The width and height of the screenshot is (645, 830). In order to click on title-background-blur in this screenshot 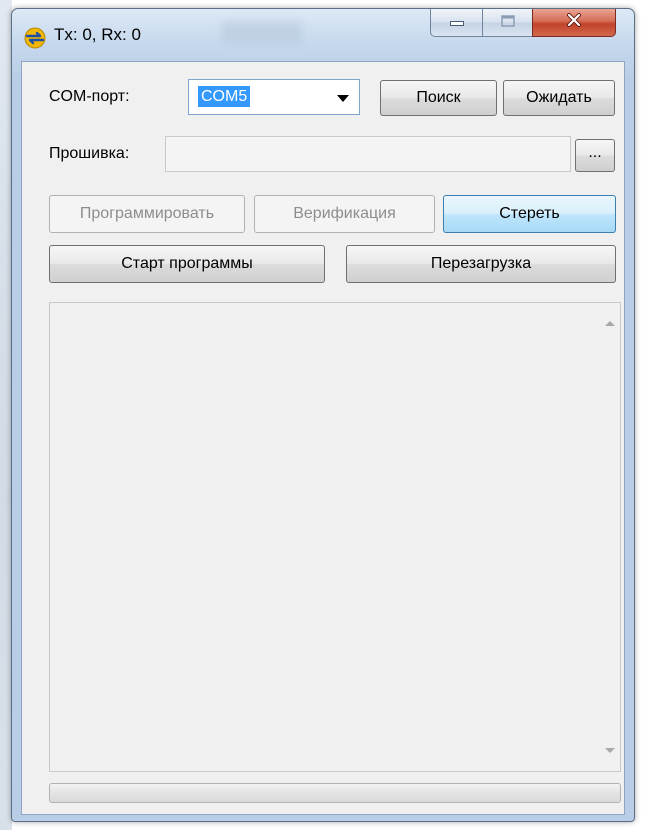, I will do `click(262, 32)`.